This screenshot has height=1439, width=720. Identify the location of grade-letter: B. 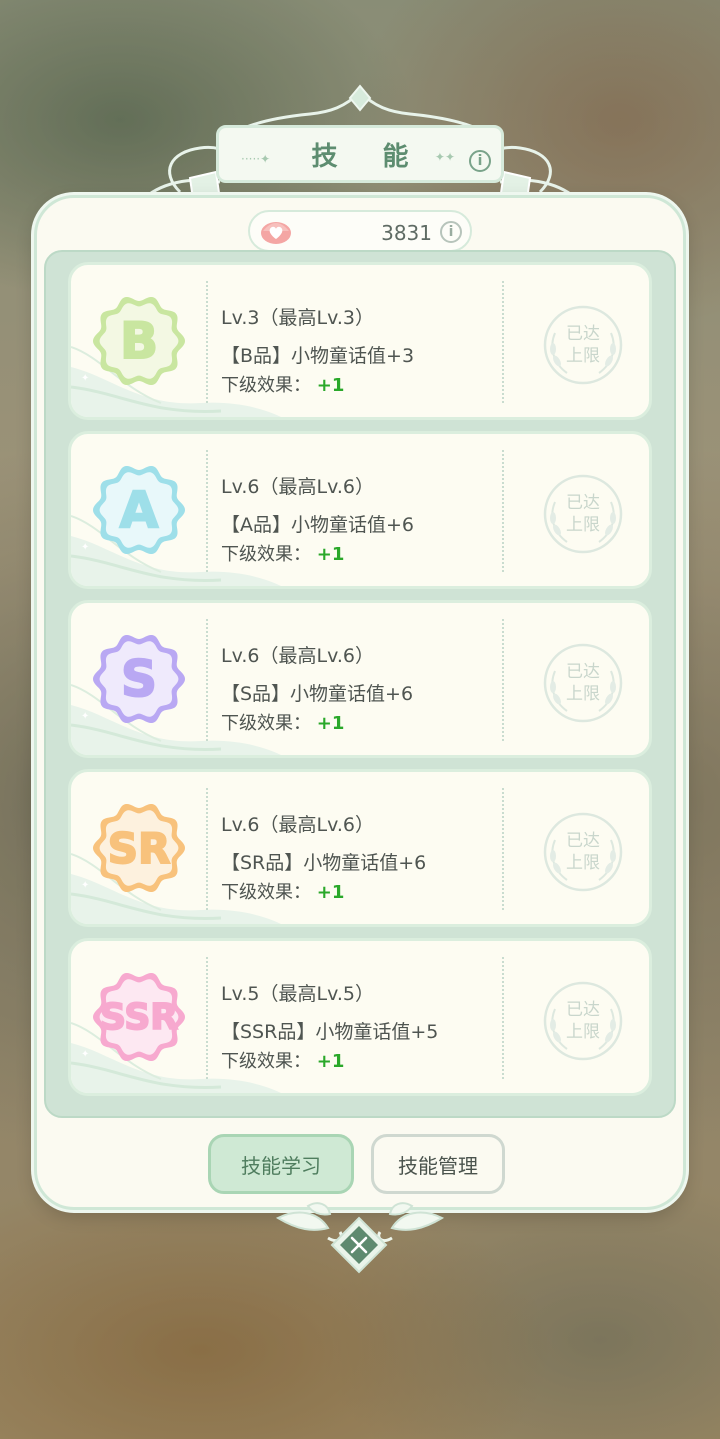
(139, 341).